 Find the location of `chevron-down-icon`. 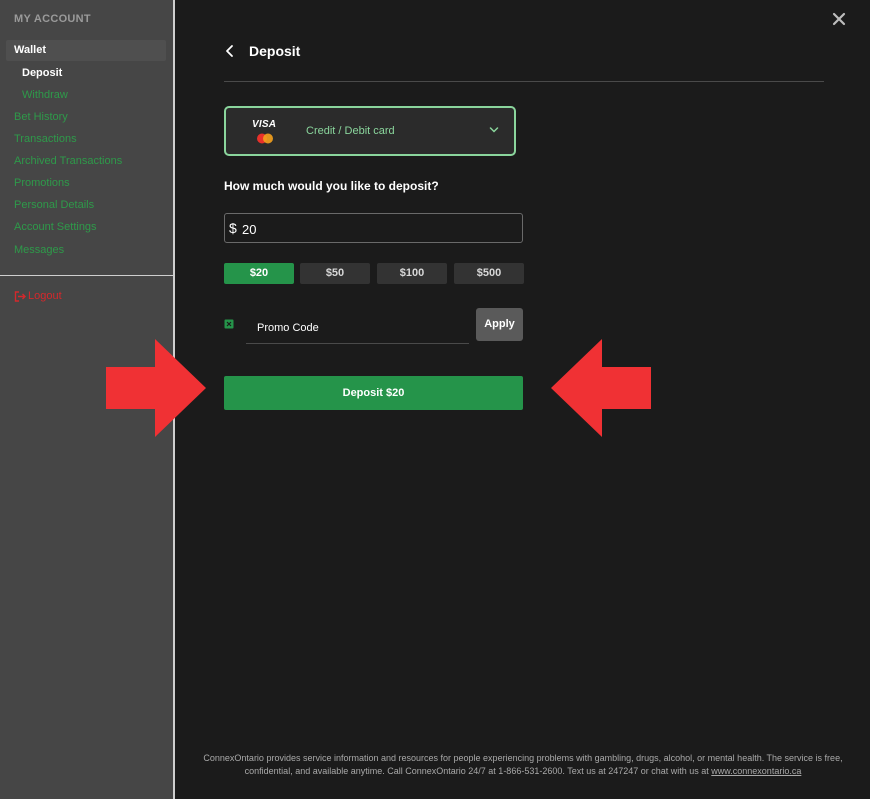

chevron-down-icon is located at coordinates (494, 130).